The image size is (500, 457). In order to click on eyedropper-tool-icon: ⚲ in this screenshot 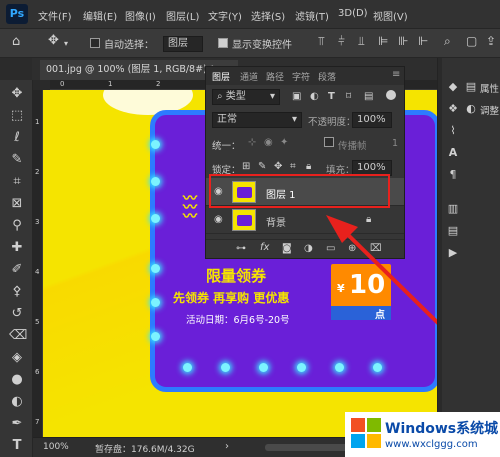, I will do `click(17, 226)`.